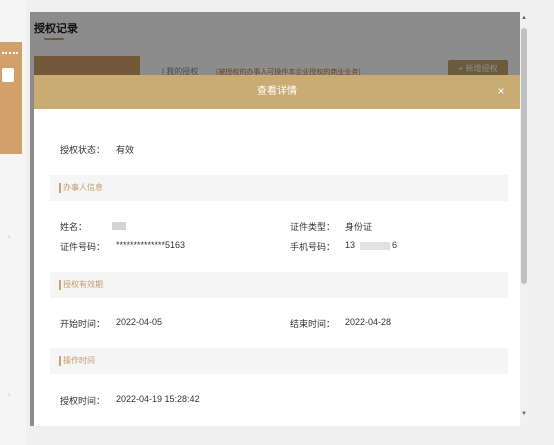  Describe the element at coordinates (279, 188) in the screenshot. I see `section-agent-info: 办事人信息` at that location.